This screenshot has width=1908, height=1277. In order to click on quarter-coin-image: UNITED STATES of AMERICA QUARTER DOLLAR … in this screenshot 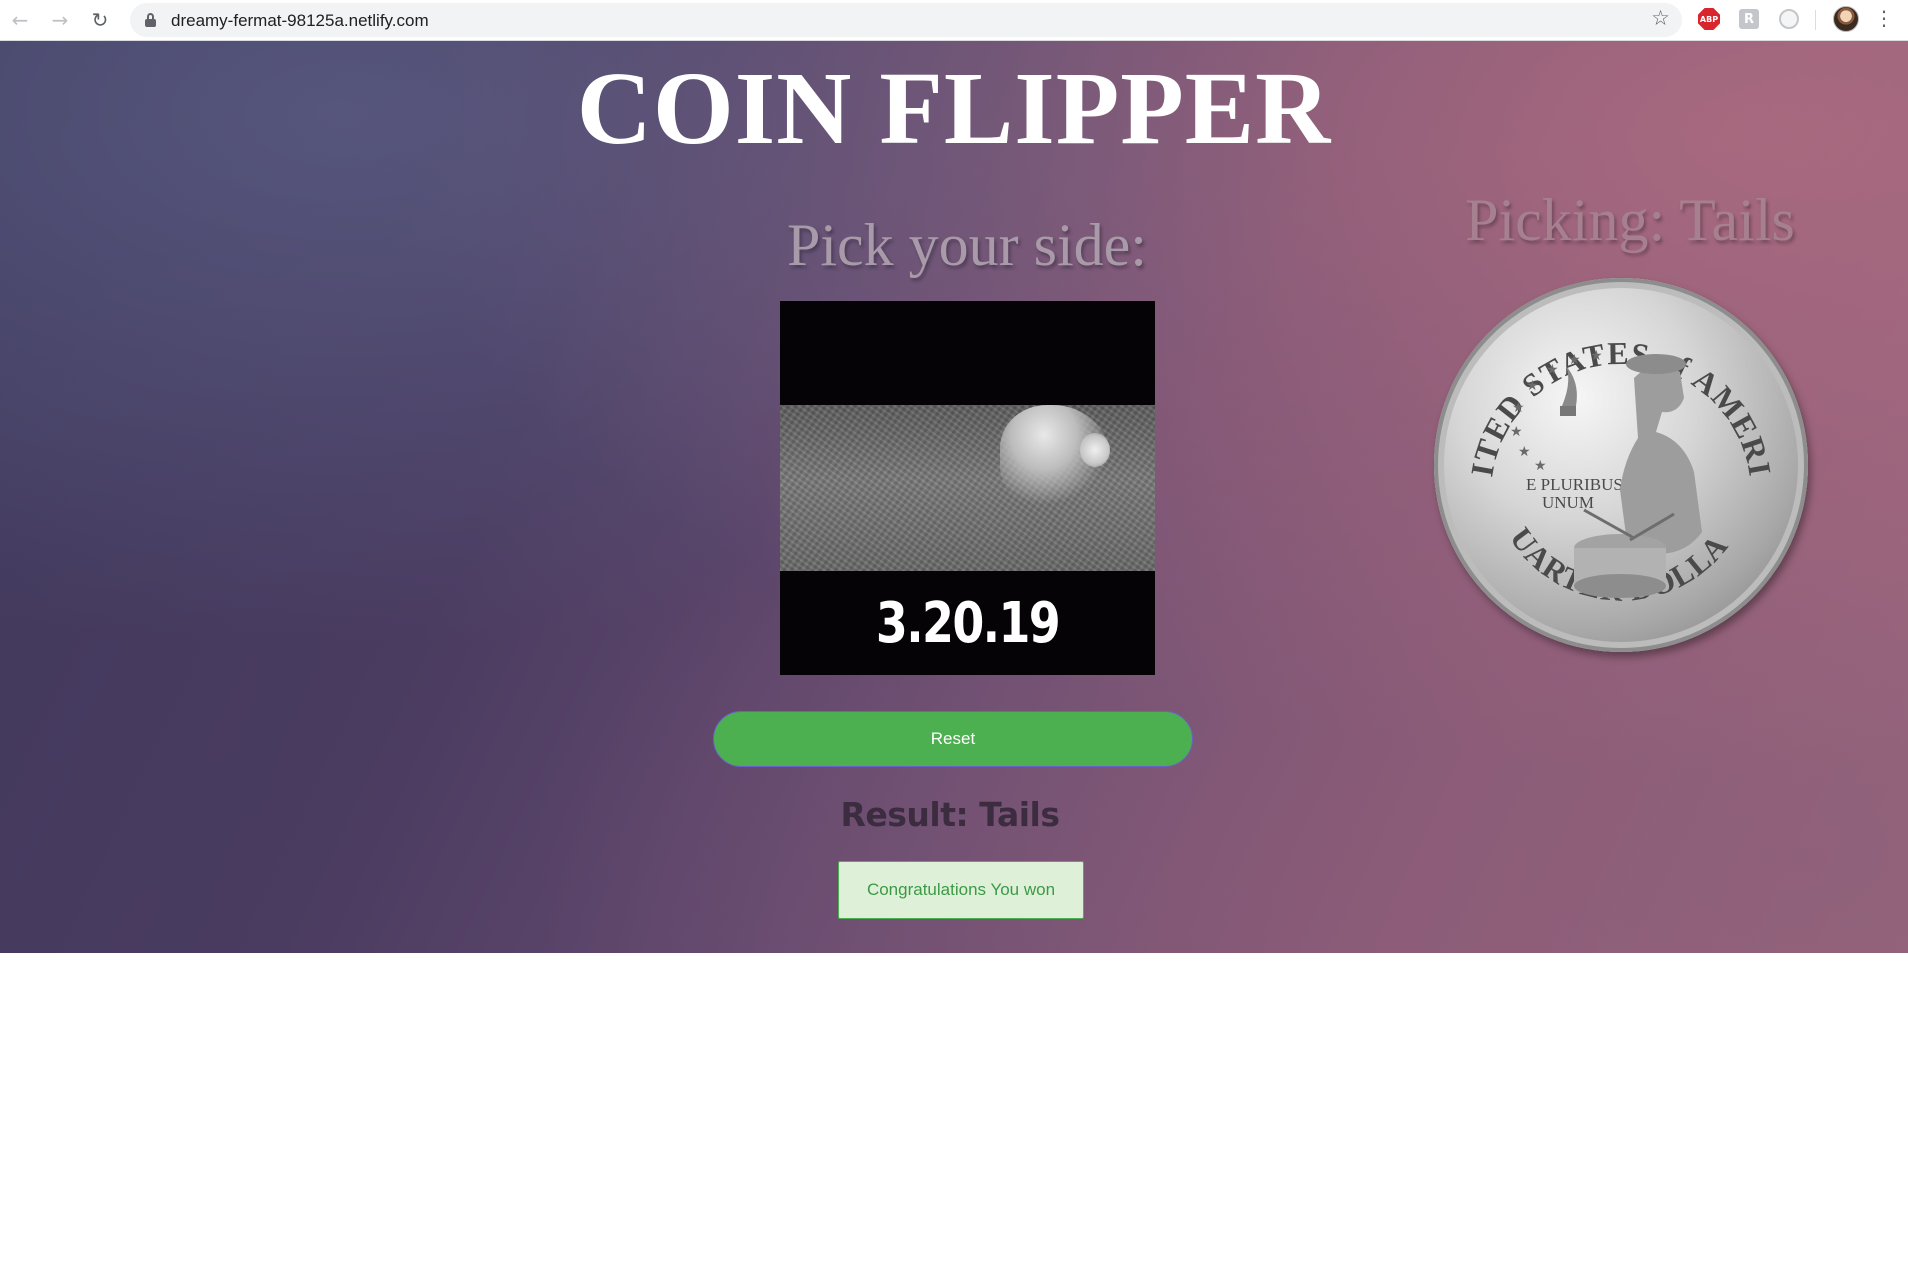, I will do `click(1621, 465)`.